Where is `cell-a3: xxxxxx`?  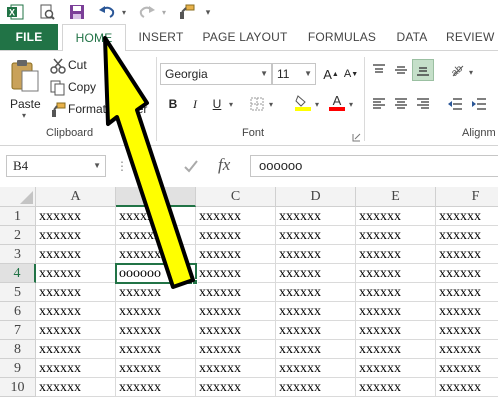 cell-a3: xxxxxx is located at coordinates (76, 254).